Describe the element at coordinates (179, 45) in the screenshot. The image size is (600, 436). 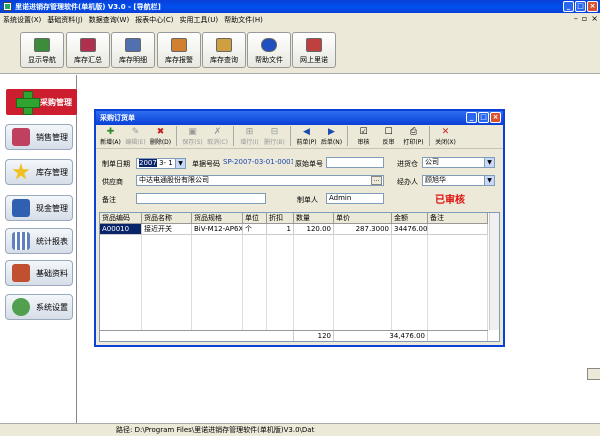
I see `stock-alarm-icon` at that location.